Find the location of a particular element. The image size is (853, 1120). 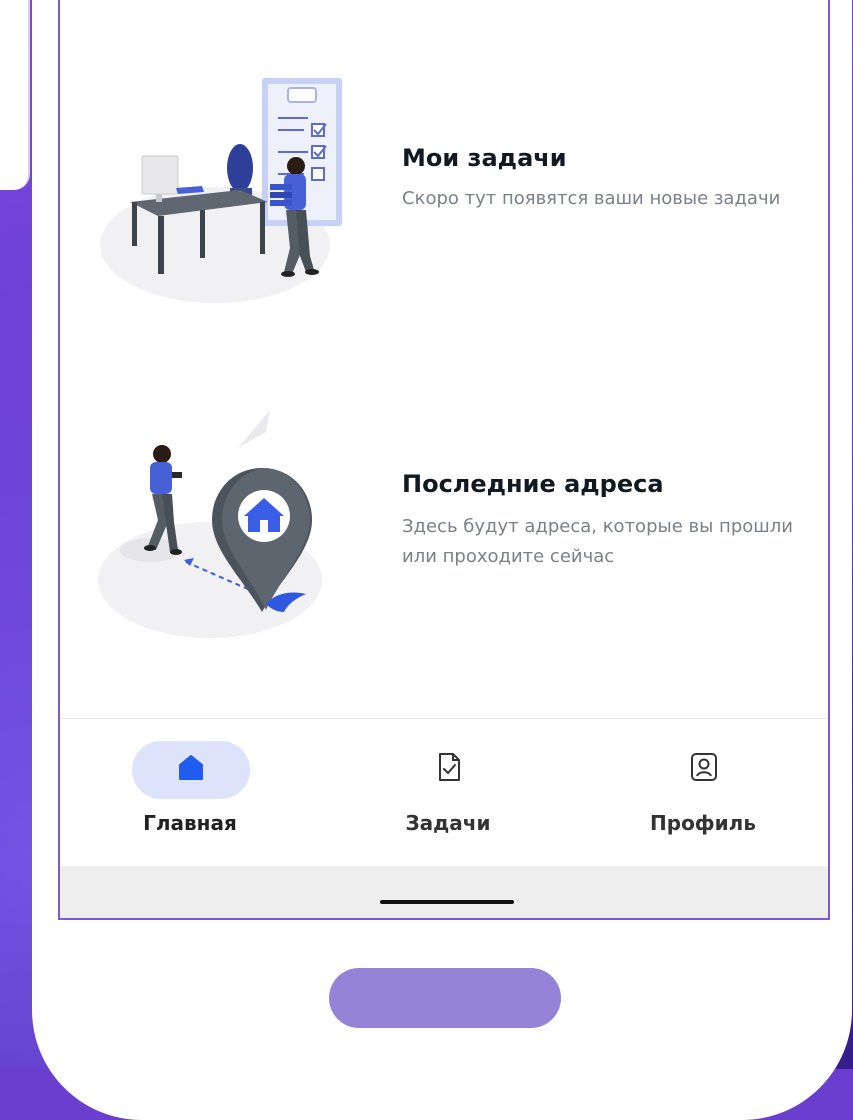

nav-label-profile: Профиль is located at coordinates (703, 823).